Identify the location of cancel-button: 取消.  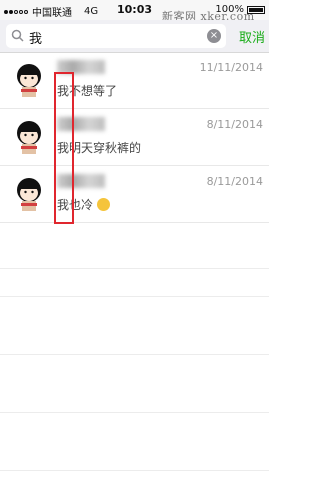
(252, 36).